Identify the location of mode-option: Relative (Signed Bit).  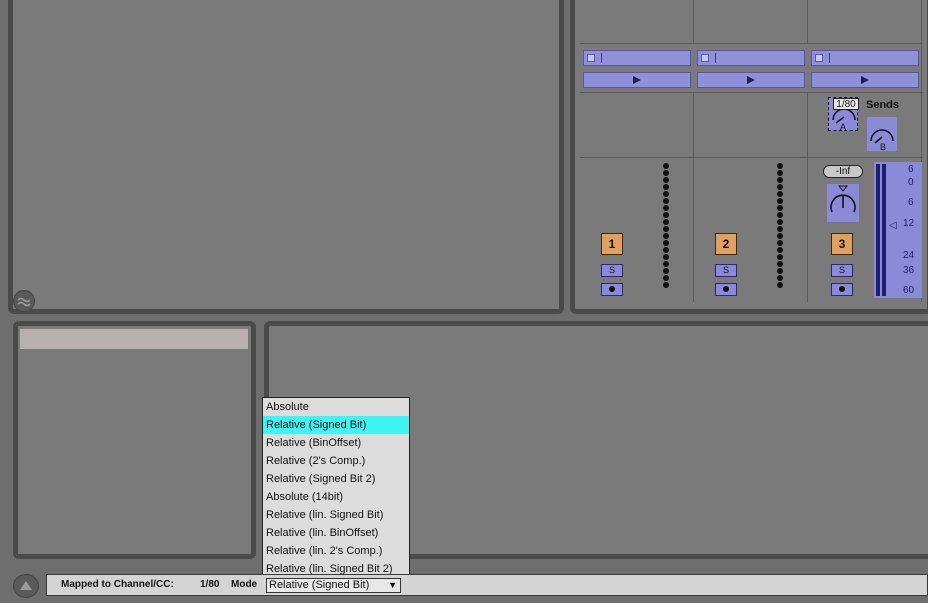
(336, 425).